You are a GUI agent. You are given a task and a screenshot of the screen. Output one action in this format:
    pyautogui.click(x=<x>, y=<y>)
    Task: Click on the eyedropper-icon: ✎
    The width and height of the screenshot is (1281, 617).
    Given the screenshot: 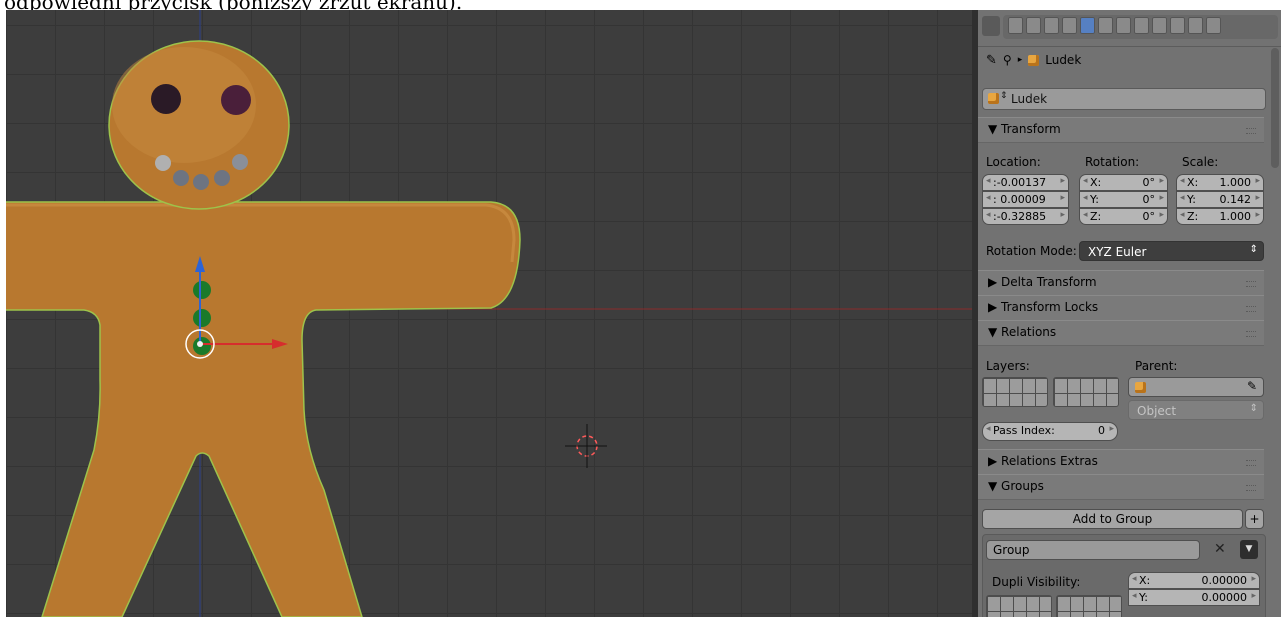 What is the action you would take?
    pyautogui.click(x=1252, y=386)
    